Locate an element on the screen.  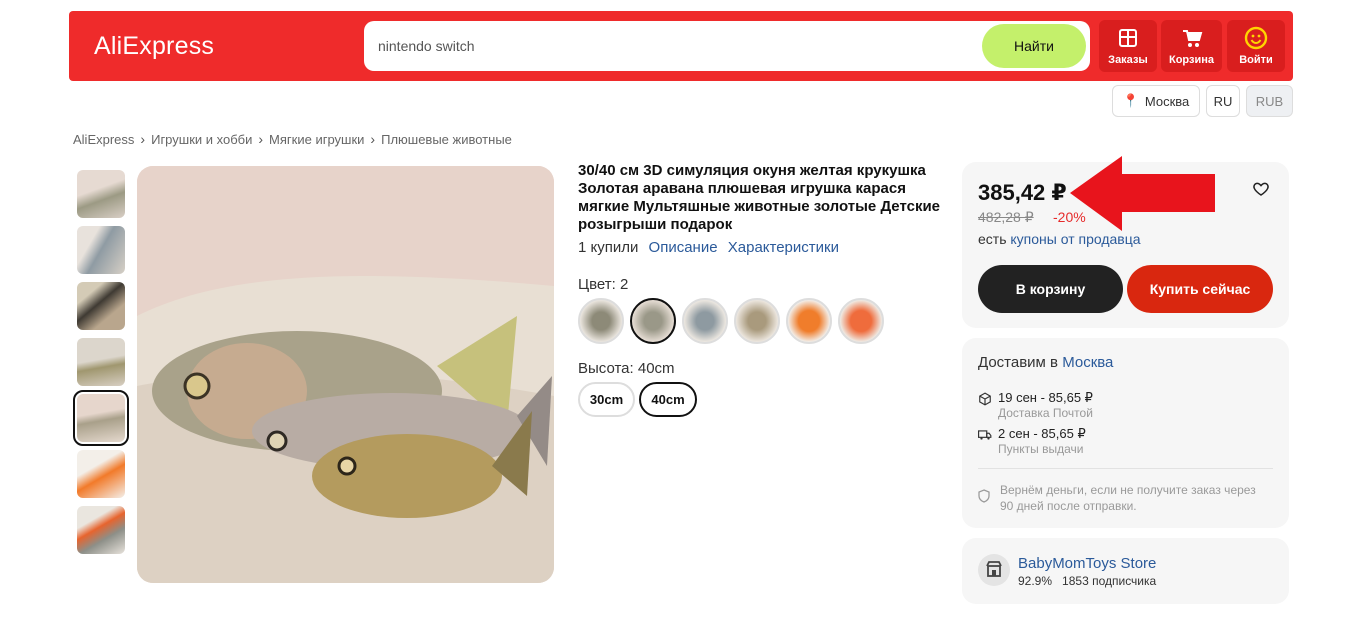
annotation-arrow-icon is located at coordinates (1142, 193).